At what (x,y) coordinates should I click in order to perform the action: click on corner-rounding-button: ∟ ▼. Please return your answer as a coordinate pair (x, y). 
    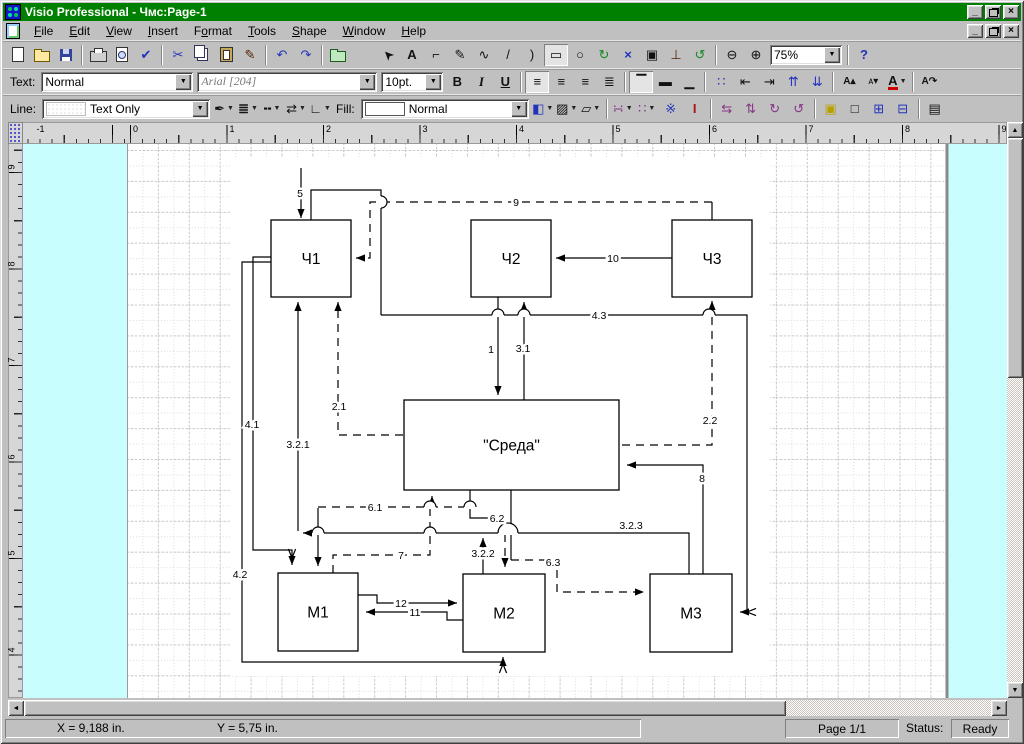
    Looking at the image, I should click on (320, 109).